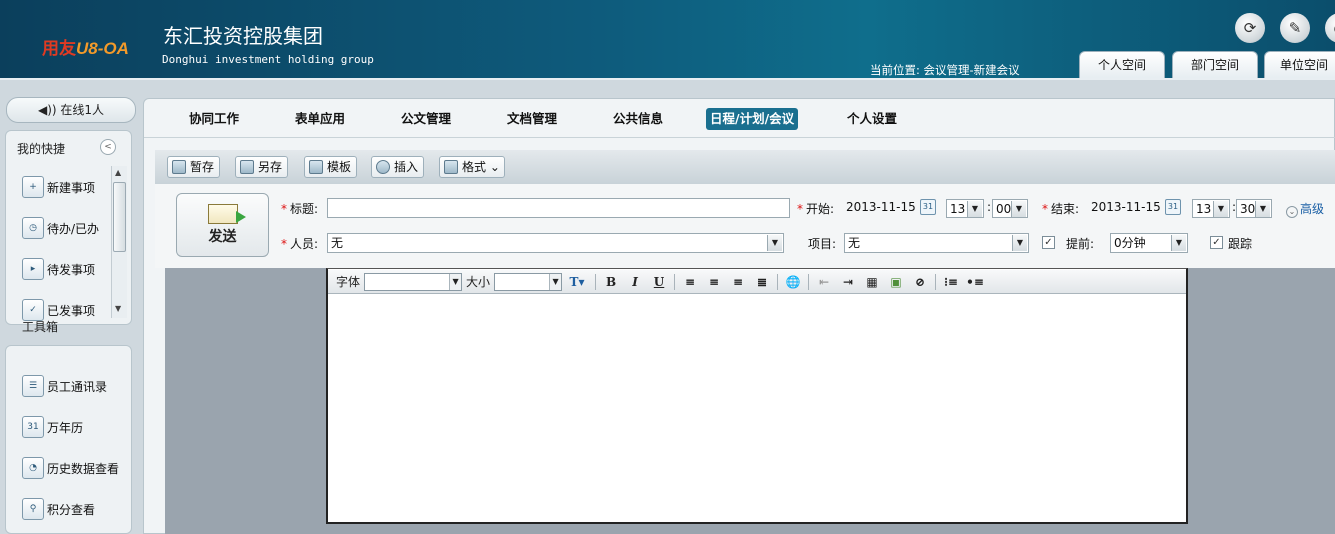 The height and width of the screenshot is (534, 1335). What do you see at coordinates (635, 282) in the screenshot?
I see `italic-button: I` at bounding box center [635, 282].